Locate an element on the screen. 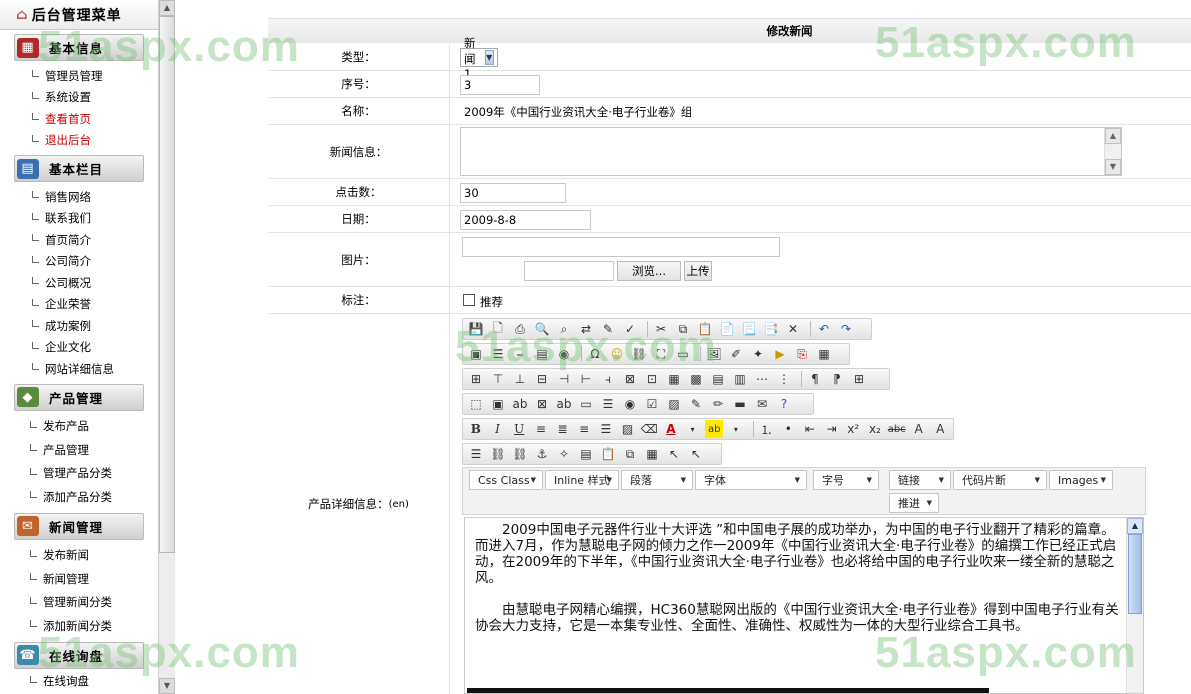 Image resolution: width=1191 pixels, height=694 pixels. properties-icon: ✉ is located at coordinates (762, 404).